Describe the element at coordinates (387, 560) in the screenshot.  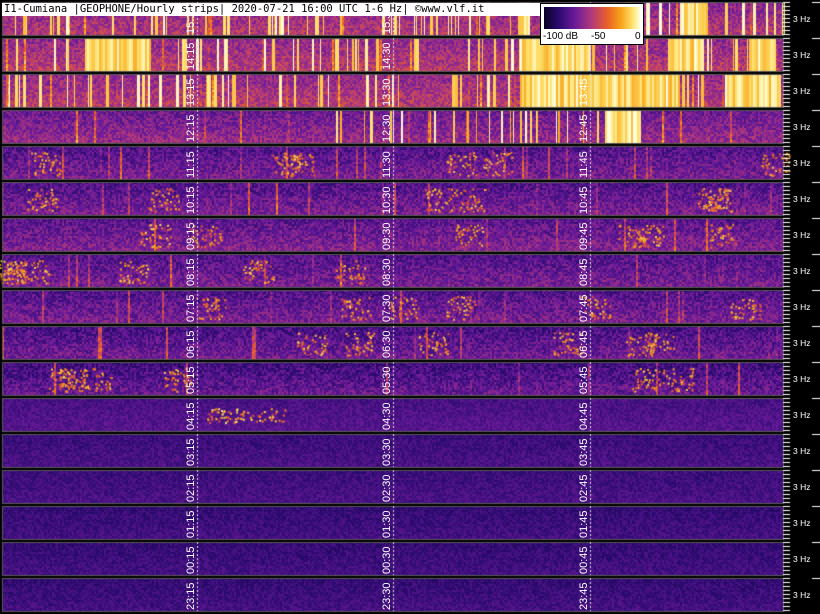
I see `strip-time-label: 00:30` at that location.